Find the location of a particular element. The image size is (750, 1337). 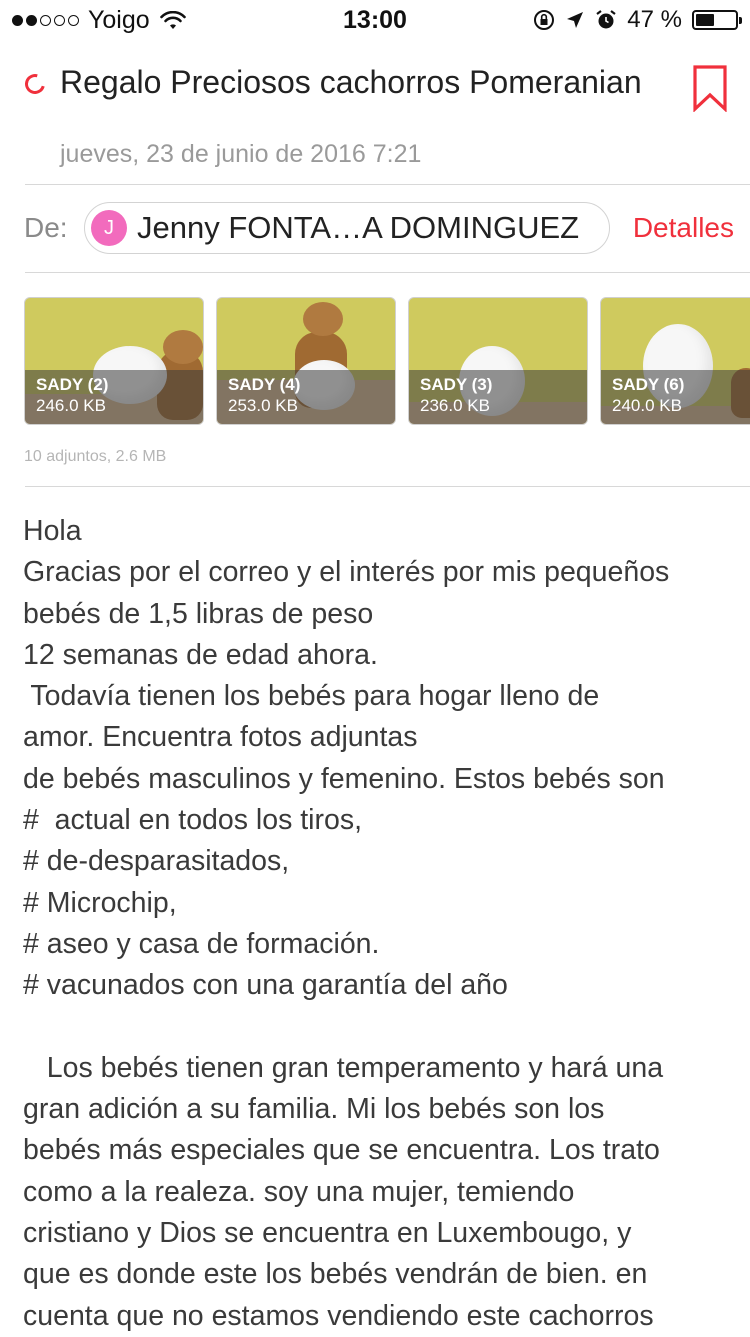

from-row: De: J Jenny FONTA…A DOMINGUEZ Detalles is located at coordinates (375, 230).